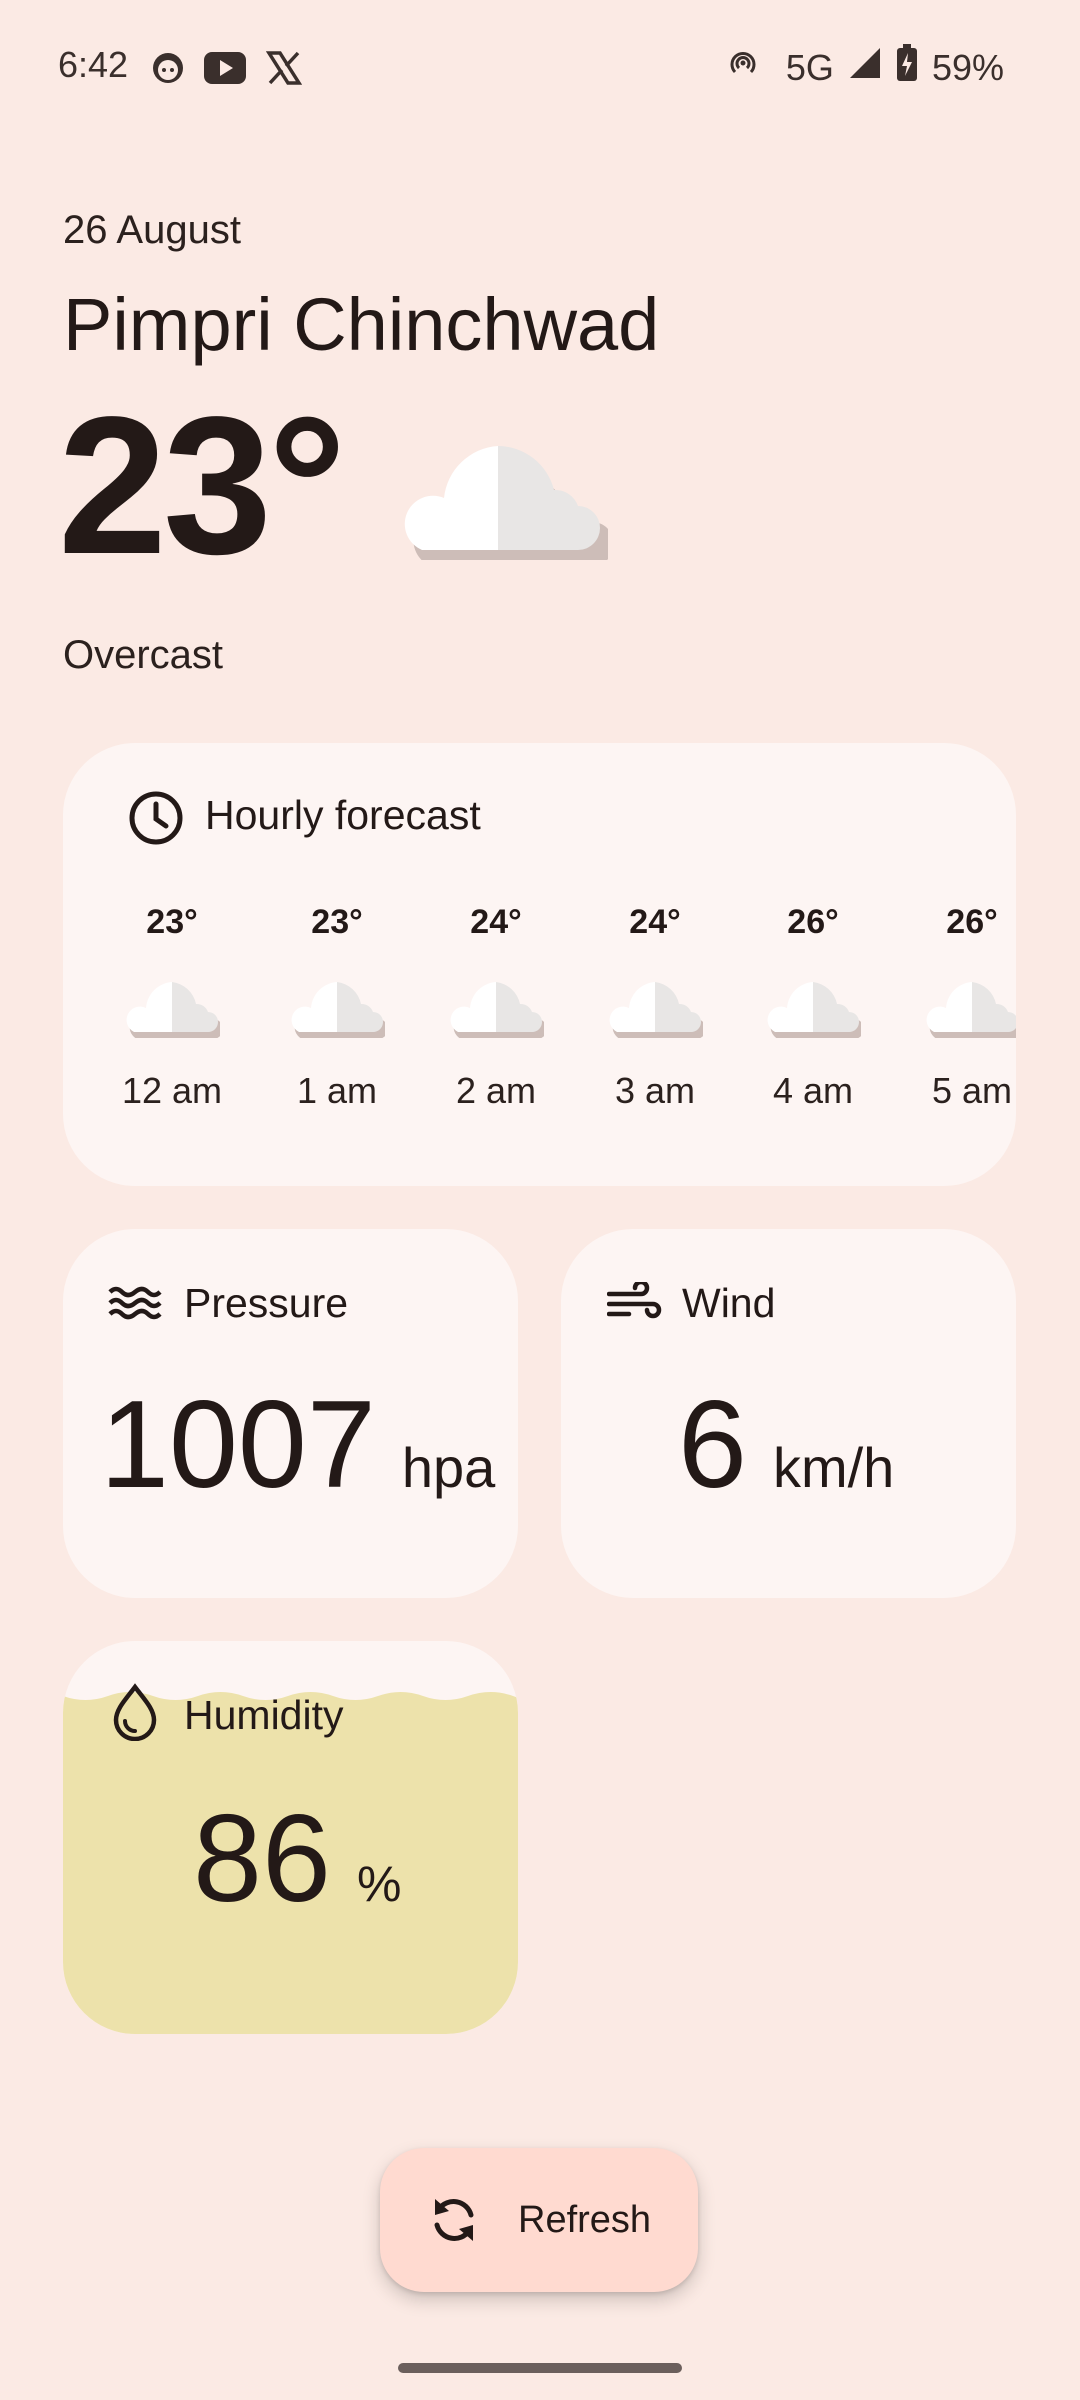 The height and width of the screenshot is (2400, 1080). Describe the element at coordinates (135, 1714) in the screenshot. I see `water-drop-icon` at that location.